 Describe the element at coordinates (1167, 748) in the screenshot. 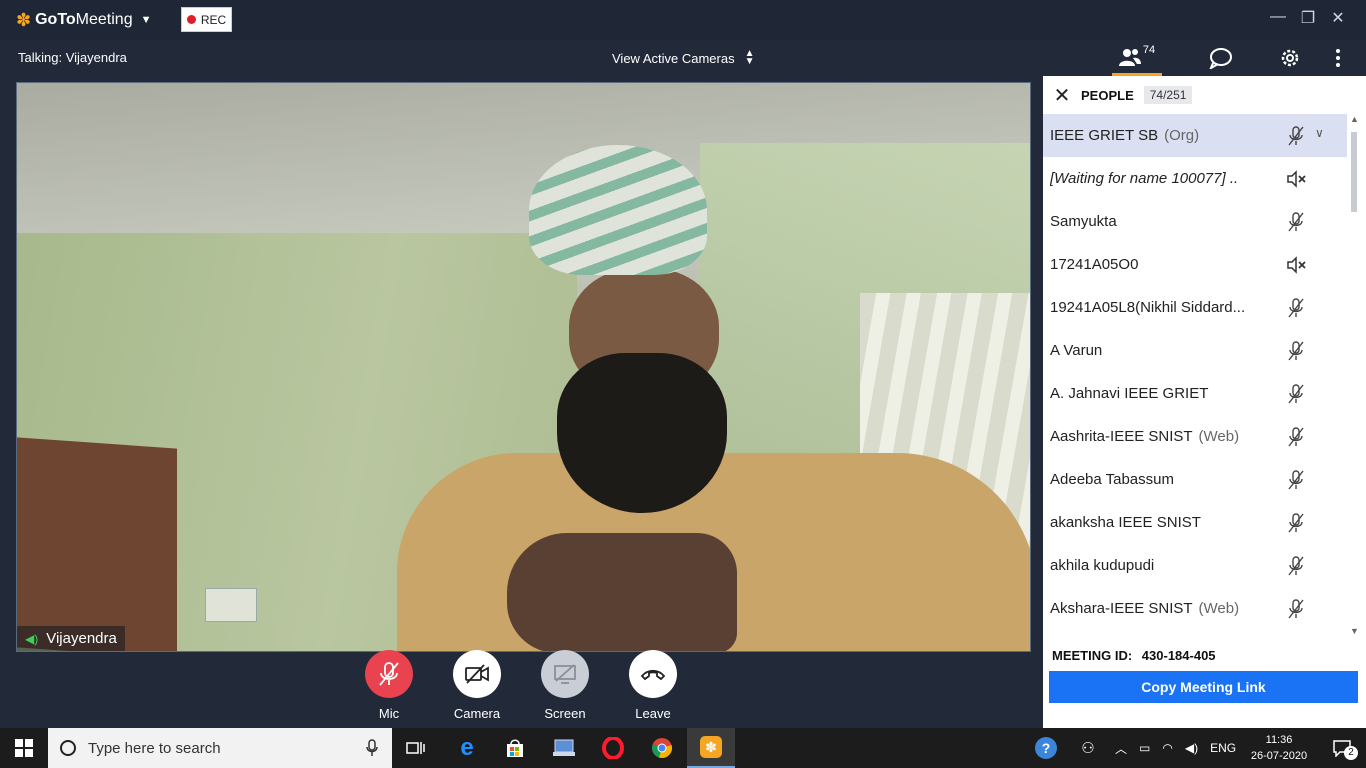

I see `wifi-icon: ◠` at that location.